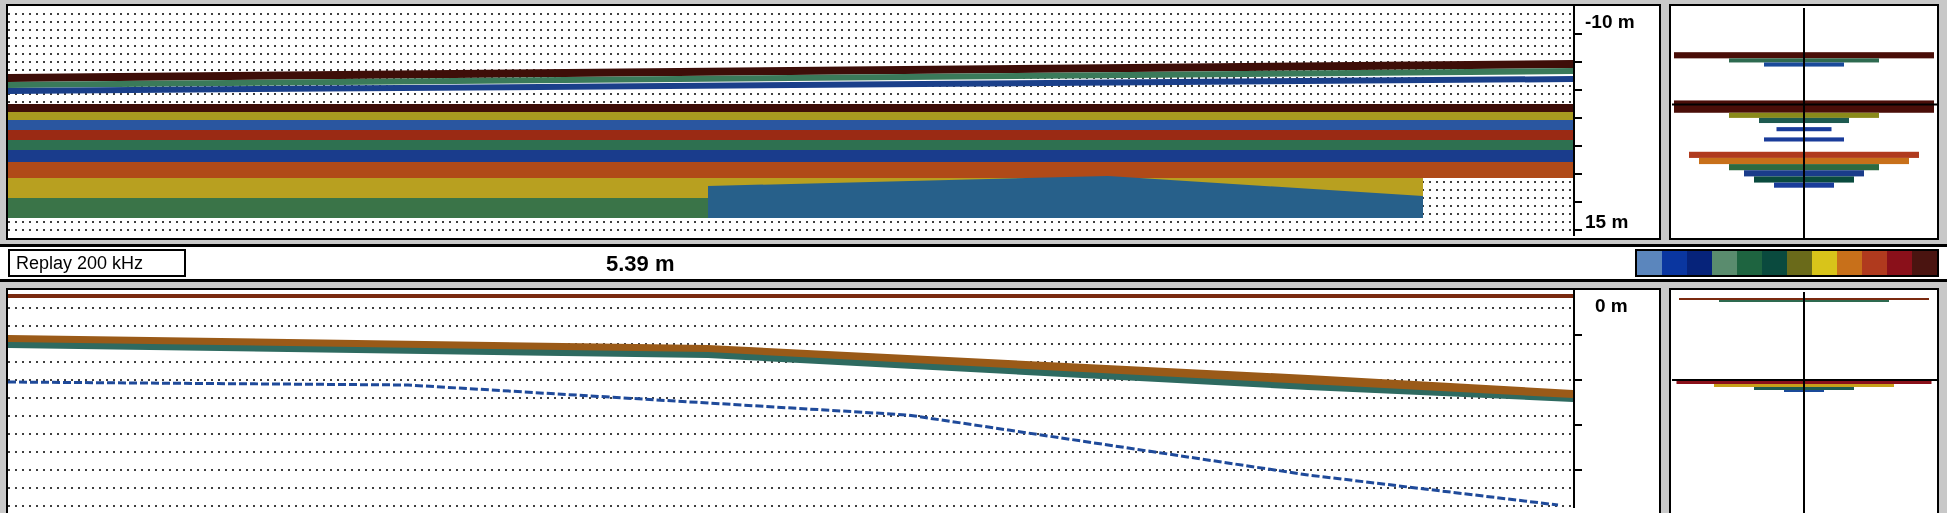 This screenshot has height=513, width=1947. I want to click on depth-label: -10 m, so click(1610, 22).